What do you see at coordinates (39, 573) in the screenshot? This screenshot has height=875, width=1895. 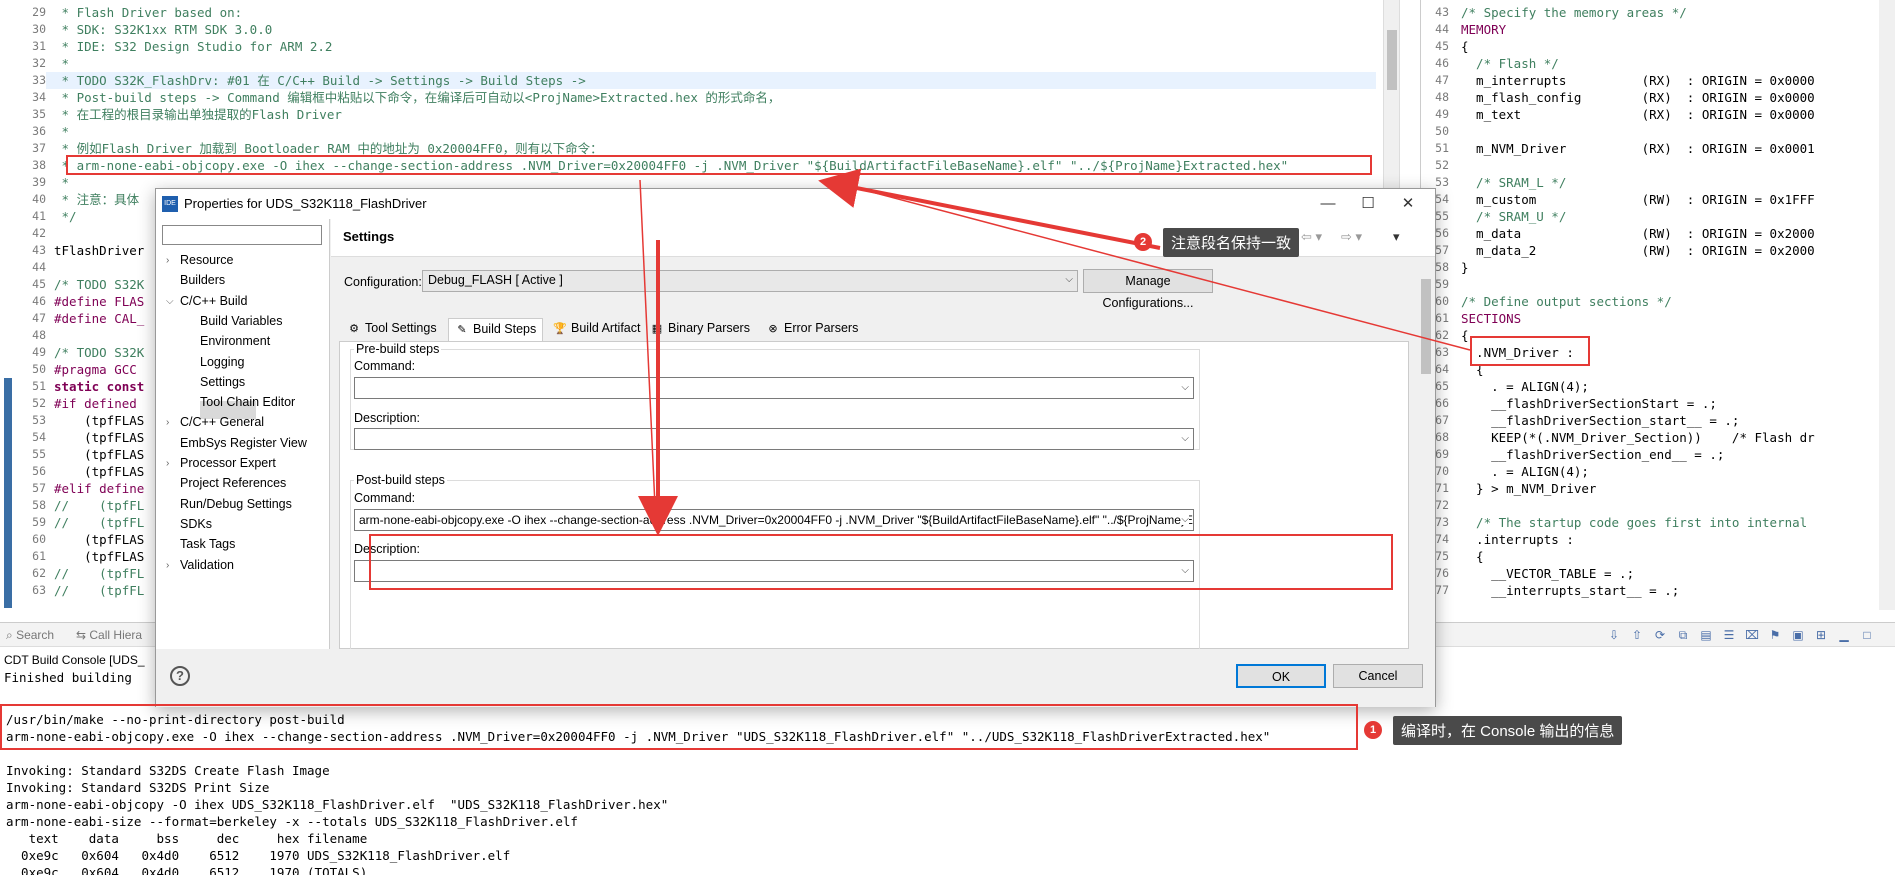 I see `line-number: 62` at bounding box center [39, 573].